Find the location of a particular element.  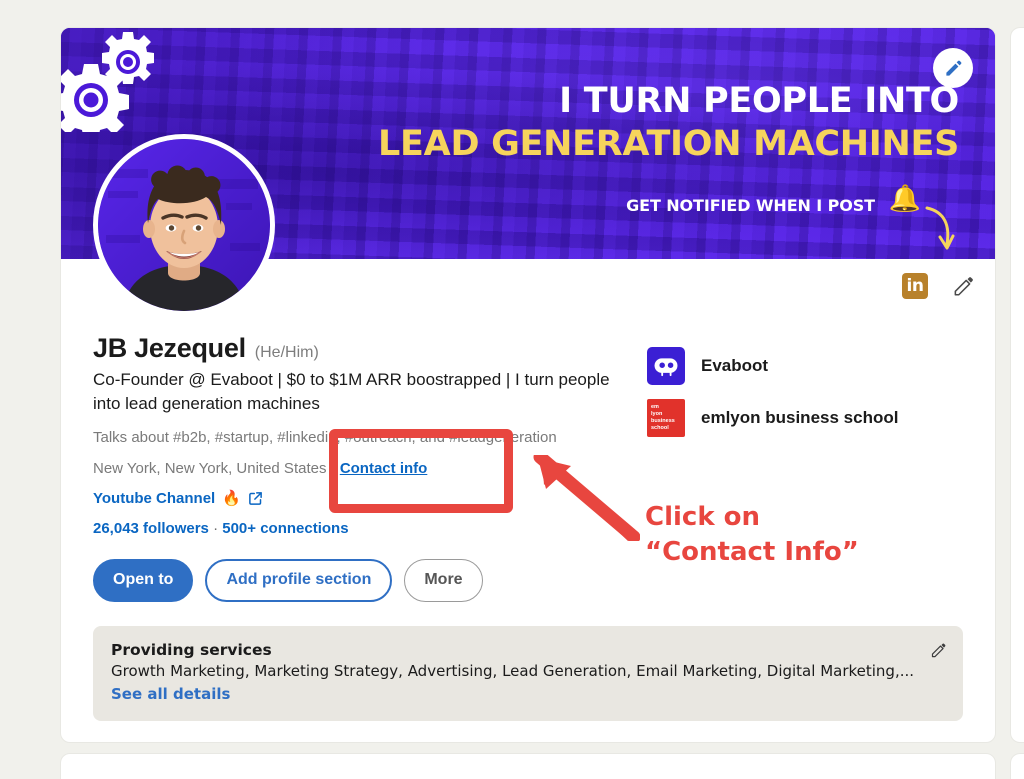

fire-icon: 🔥 is located at coordinates (231, 499).